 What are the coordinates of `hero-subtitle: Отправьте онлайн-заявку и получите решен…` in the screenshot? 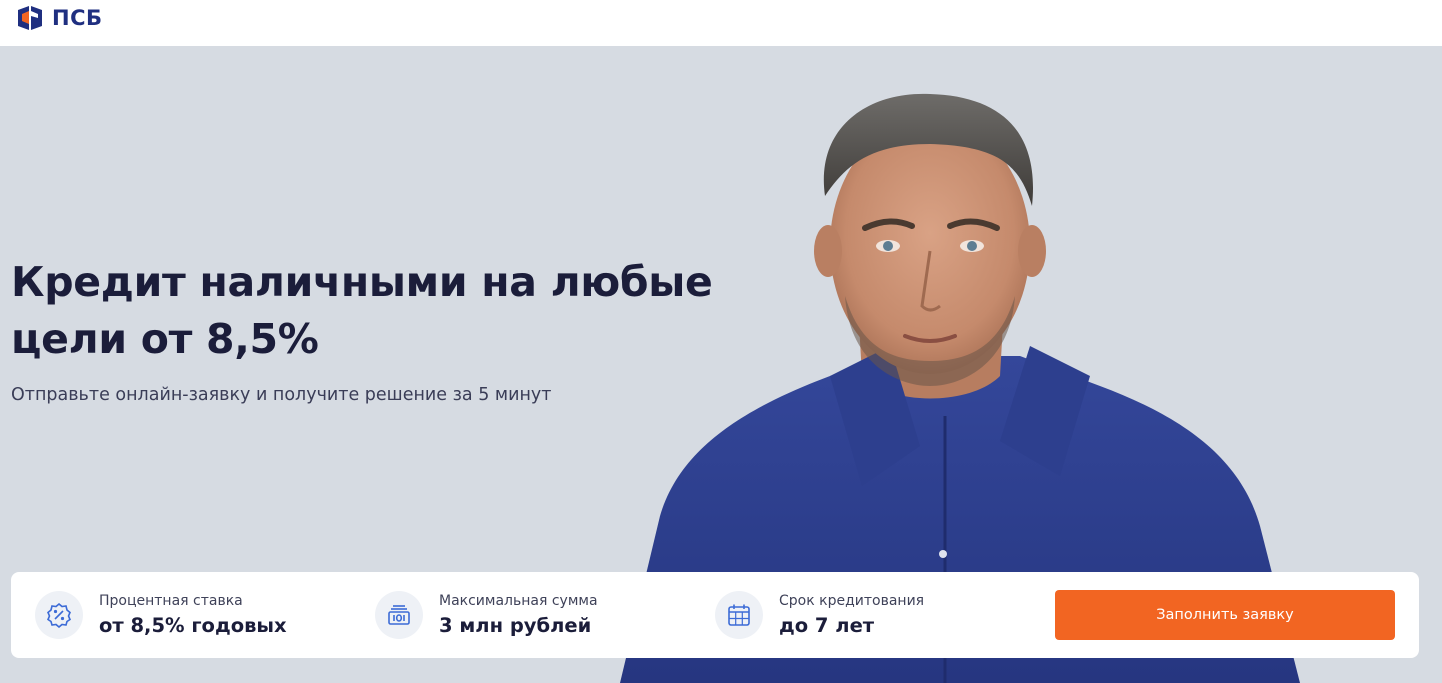 It's located at (281, 395).